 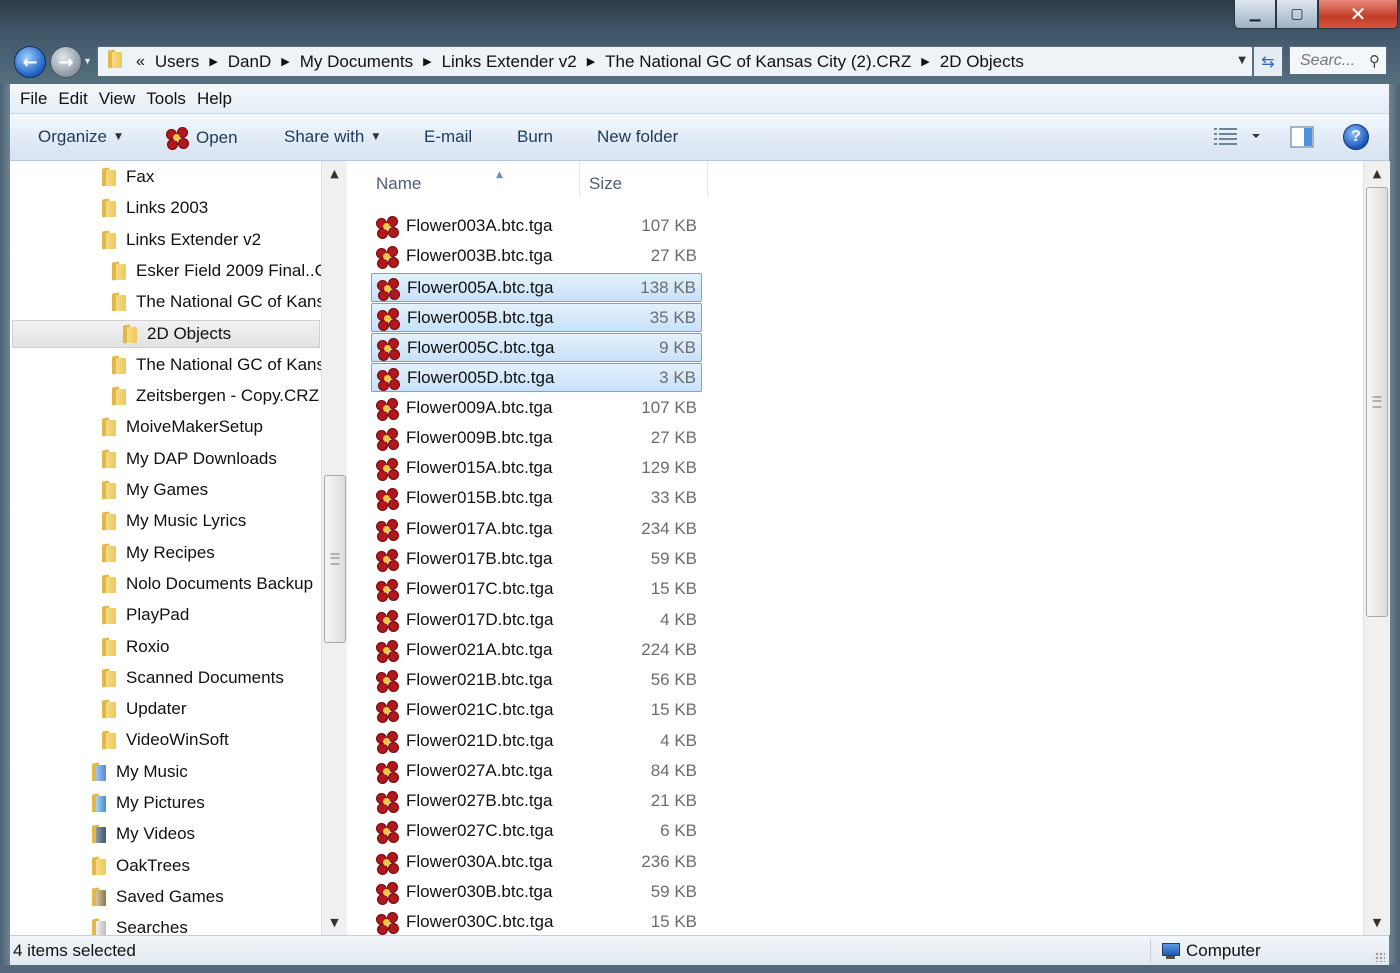 I want to click on file-row: Flower030A.btc.tga 236 KB, so click(x=536, y=862).